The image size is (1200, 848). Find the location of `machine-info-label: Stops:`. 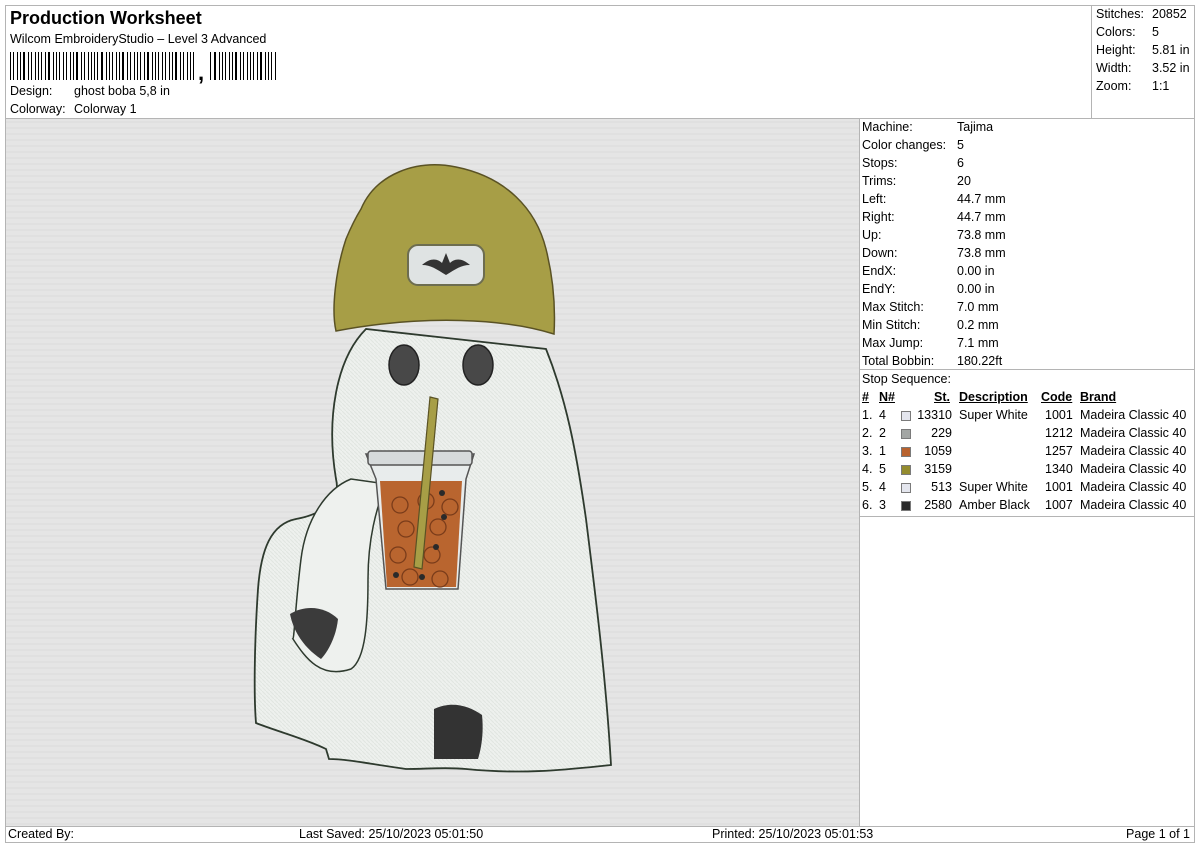

machine-info-label: Stops: is located at coordinates (880, 163).